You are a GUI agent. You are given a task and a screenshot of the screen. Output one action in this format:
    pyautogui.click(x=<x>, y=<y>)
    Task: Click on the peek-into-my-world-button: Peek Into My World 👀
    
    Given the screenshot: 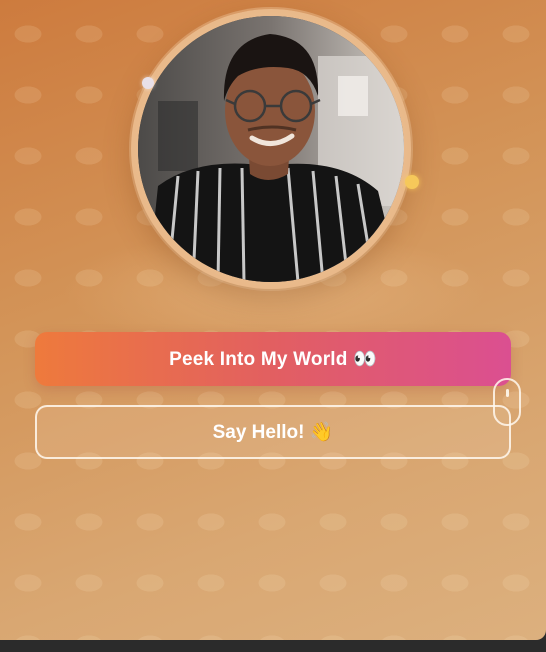 What is the action you would take?
    pyautogui.click(x=273, y=359)
    